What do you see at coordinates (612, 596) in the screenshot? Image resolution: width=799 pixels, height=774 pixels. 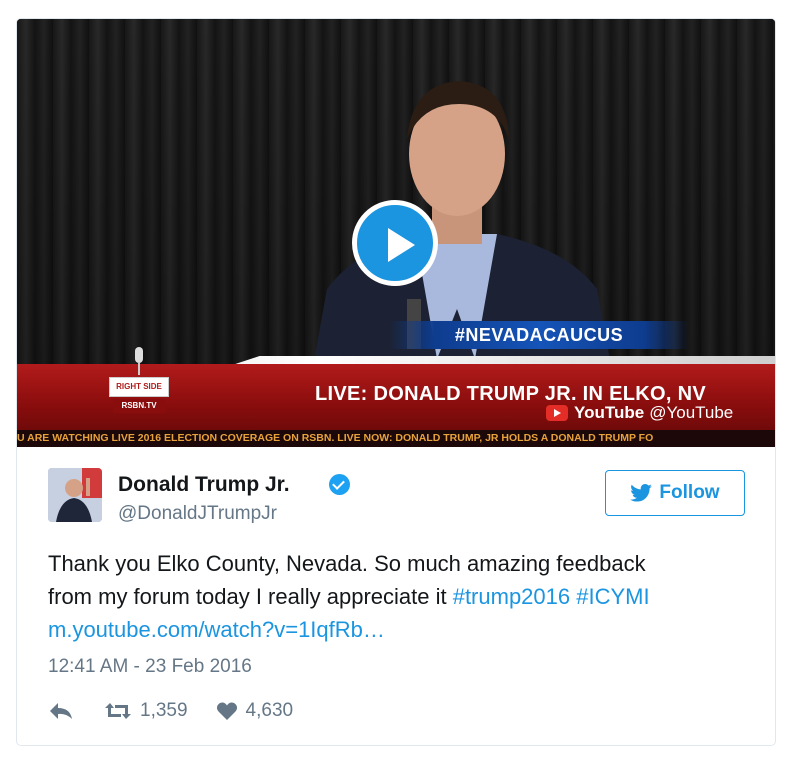 I see `hashtag-icymi-link: #ICYMI` at bounding box center [612, 596].